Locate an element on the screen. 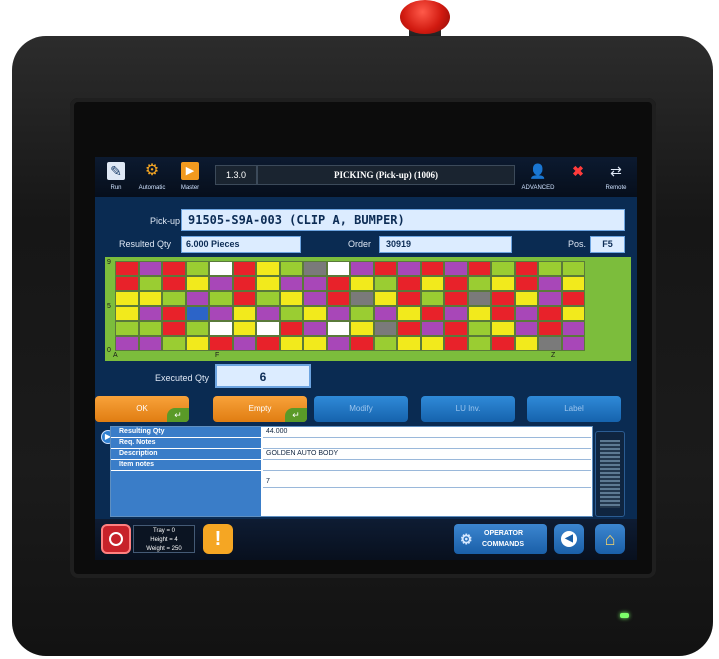 Image resolution: width=719 pixels, height=659 pixels. stop-button is located at coordinates (116, 539).